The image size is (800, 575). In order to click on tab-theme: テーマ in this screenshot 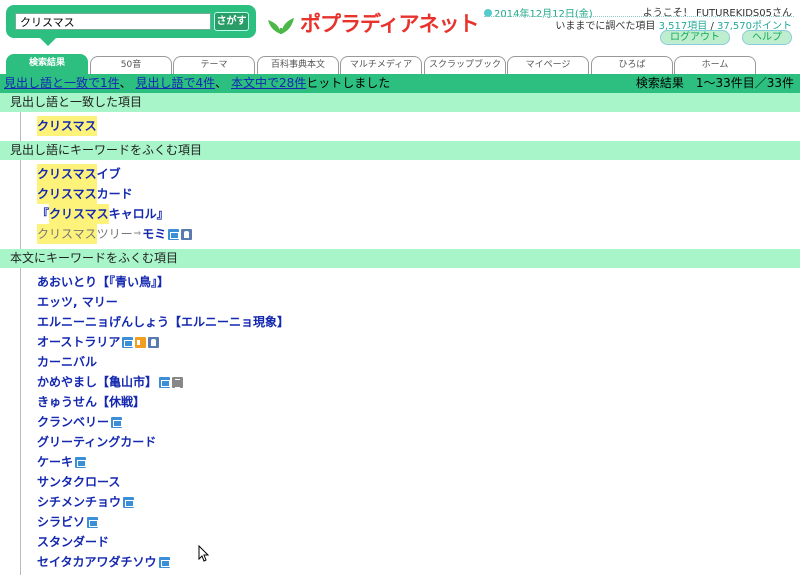, I will do `click(214, 65)`.